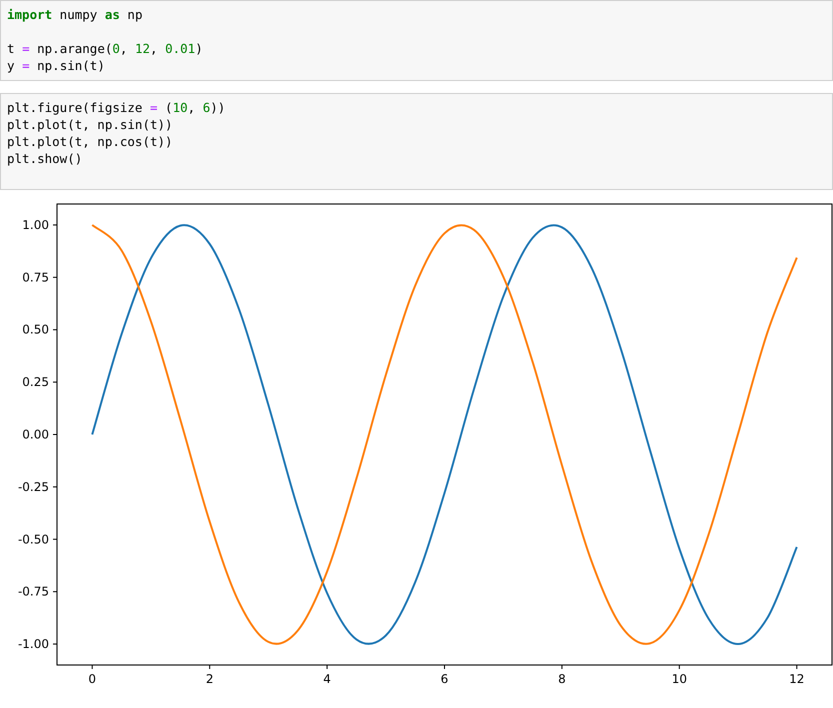 The image size is (833, 708). Describe the element at coordinates (116, 107) in the screenshot. I see `code-line: plt.figure(figsize = (10, 6))` at that location.